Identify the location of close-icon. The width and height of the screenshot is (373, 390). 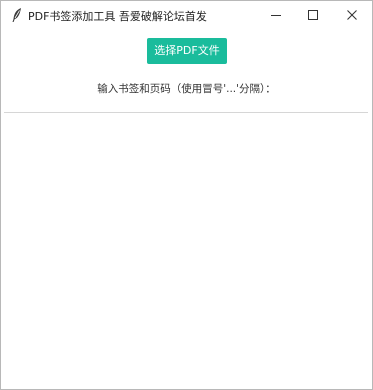
(352, 15).